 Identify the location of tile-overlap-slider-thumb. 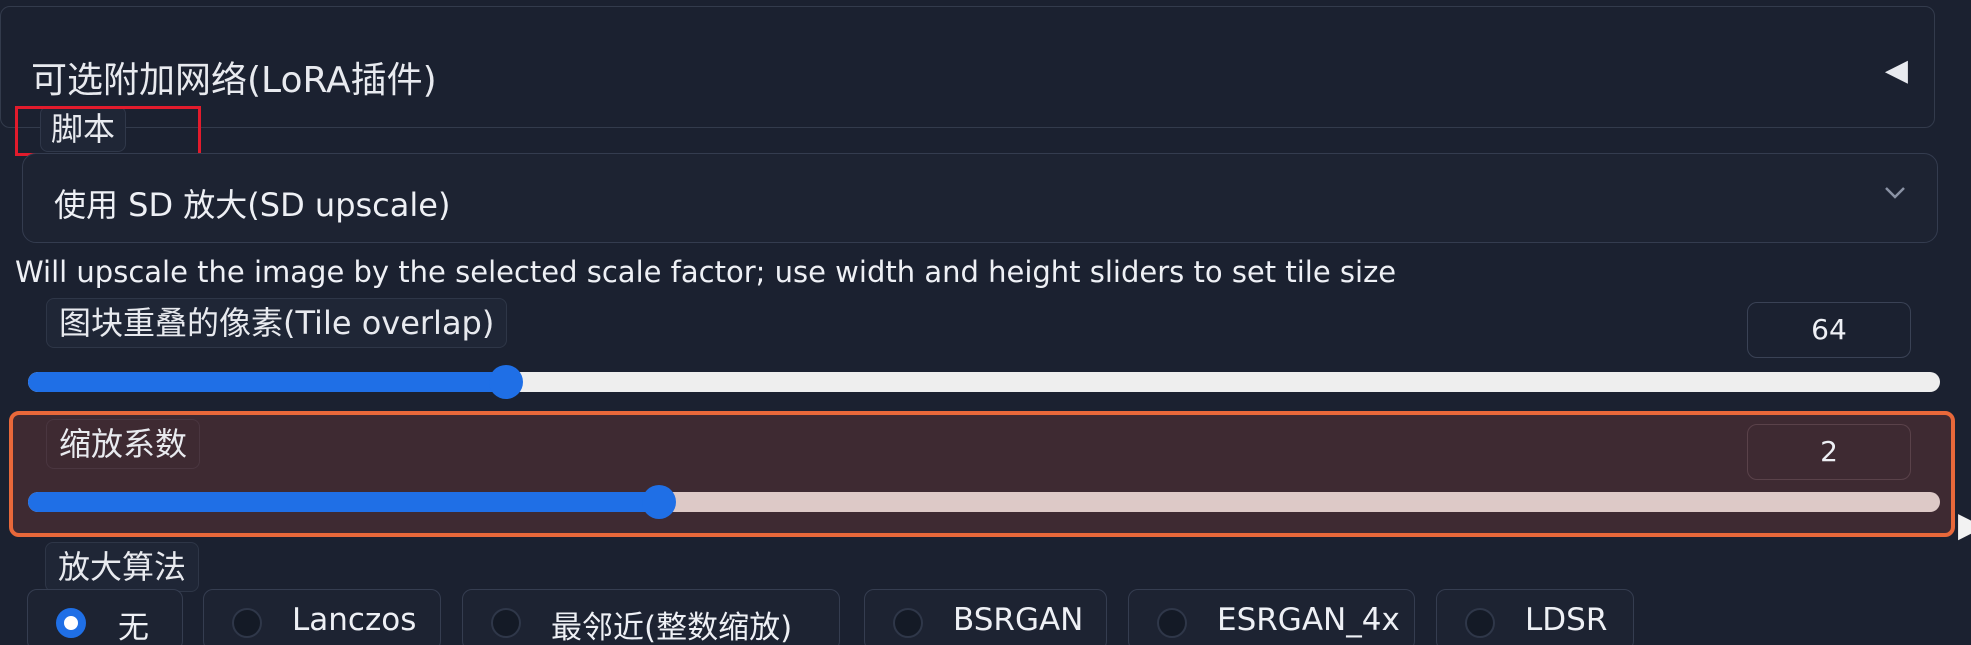
(506, 382).